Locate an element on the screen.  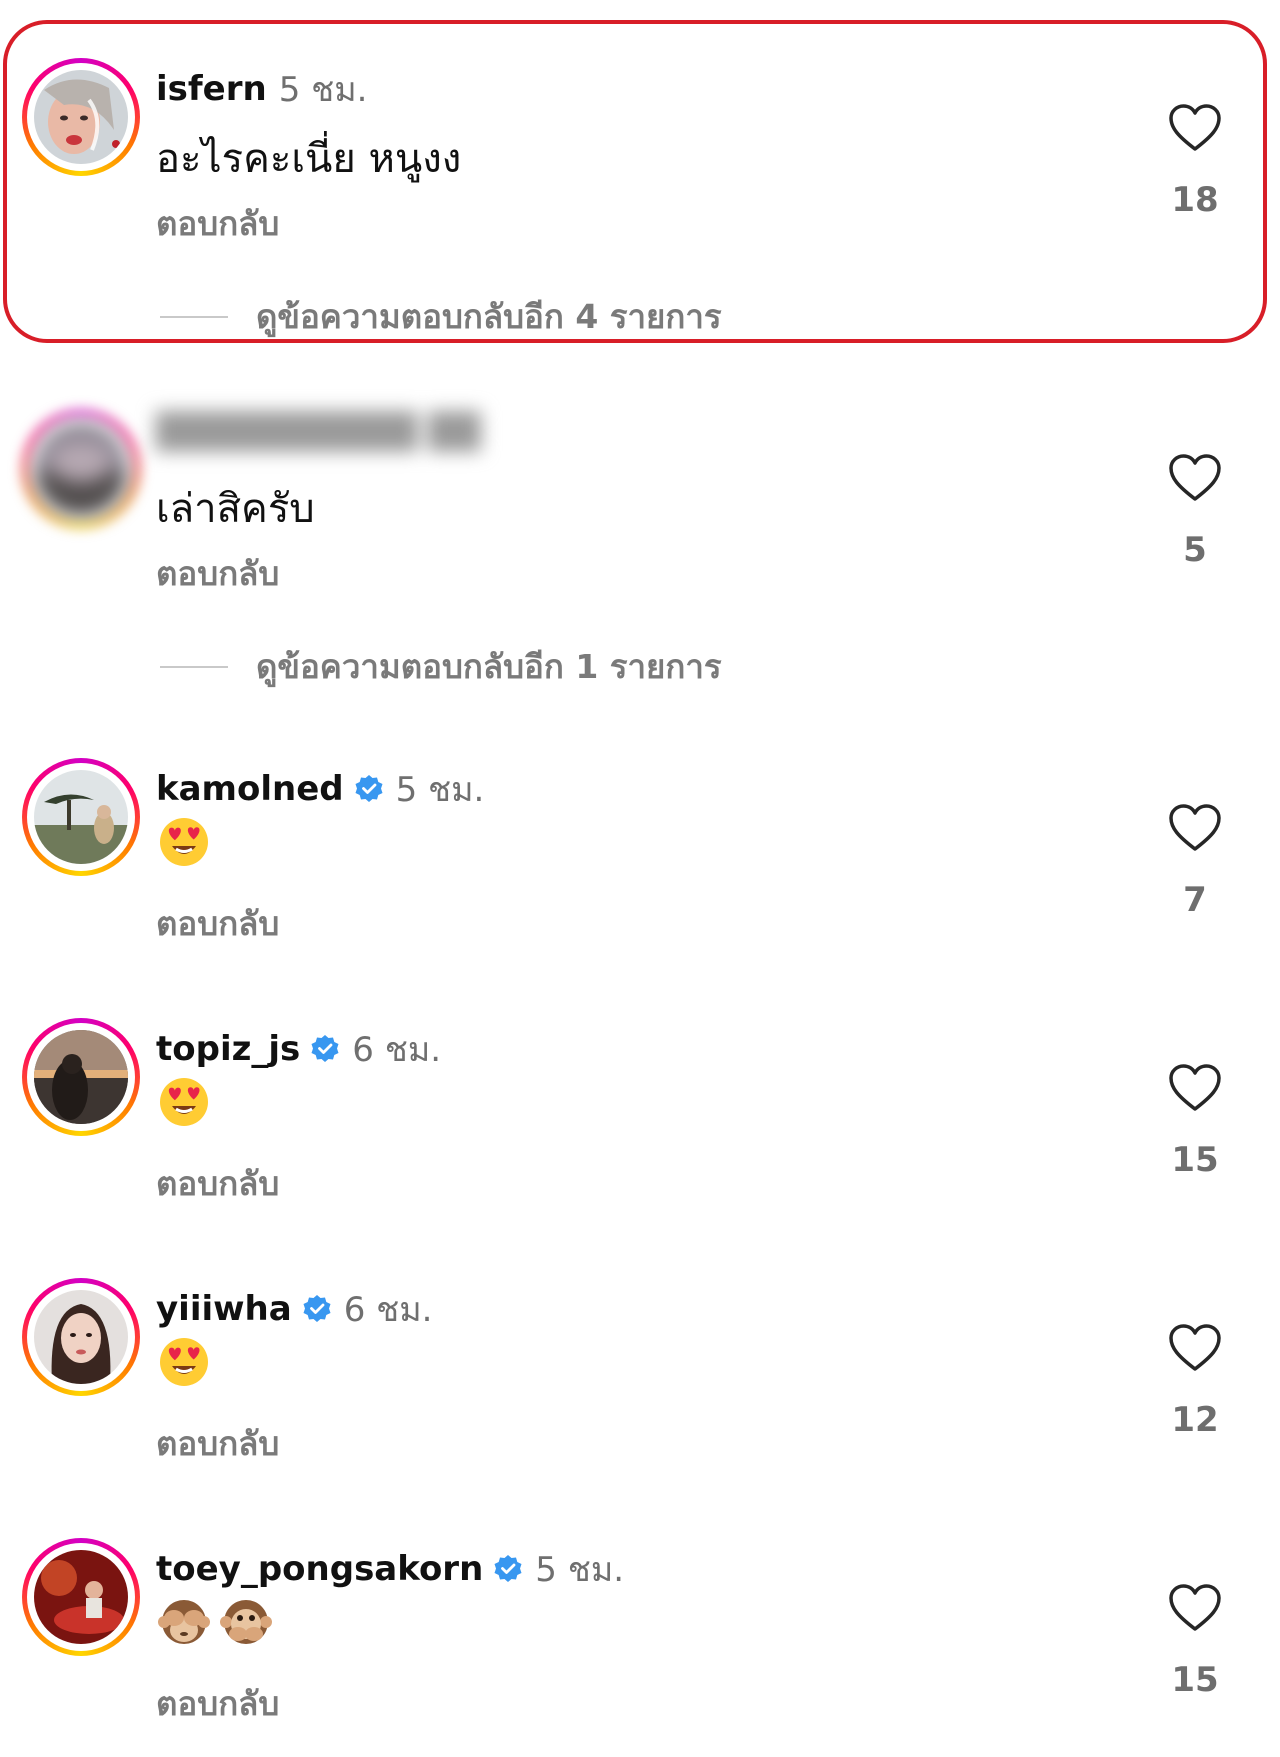
view-replies-label: ดูข้อความตอบกลับอีก 1 รายการ is located at coordinates (489, 666).